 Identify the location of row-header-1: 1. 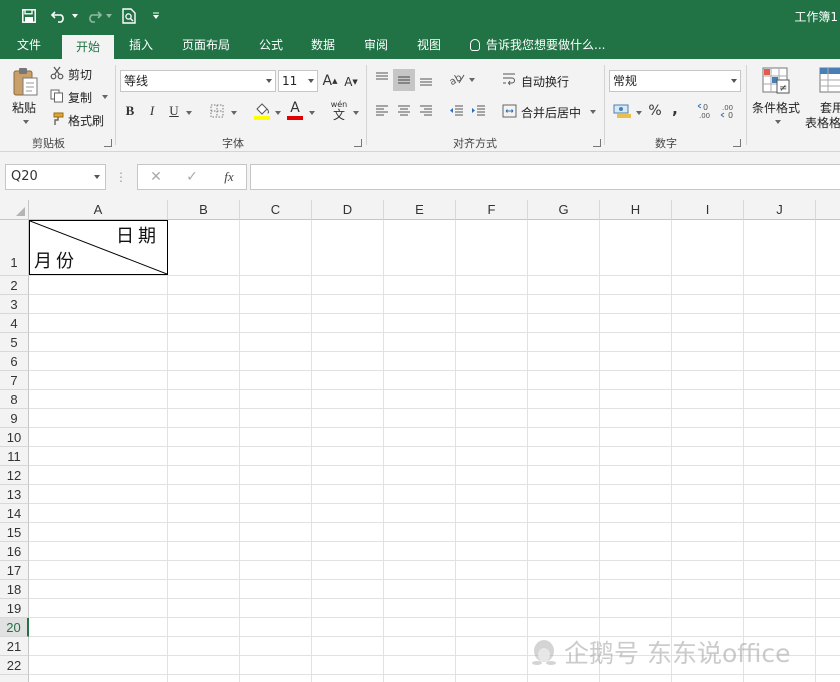
(14, 248).